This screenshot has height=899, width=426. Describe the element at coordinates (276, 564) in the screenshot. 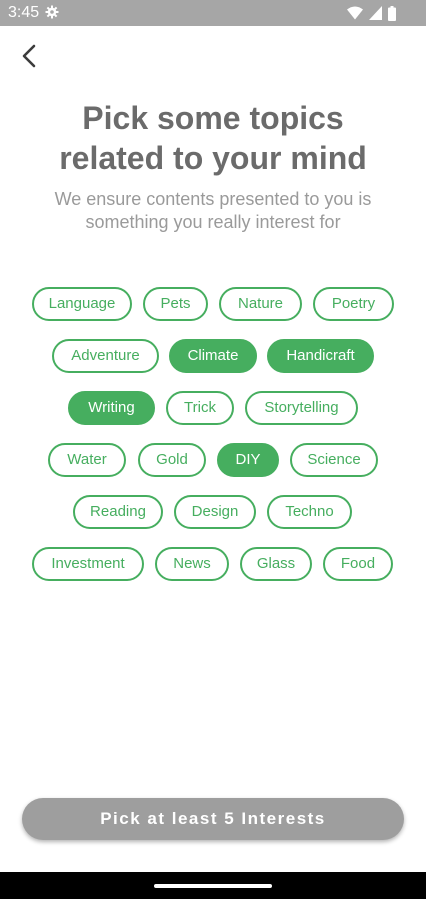

I see `topic-chip-glass: Glass` at that location.